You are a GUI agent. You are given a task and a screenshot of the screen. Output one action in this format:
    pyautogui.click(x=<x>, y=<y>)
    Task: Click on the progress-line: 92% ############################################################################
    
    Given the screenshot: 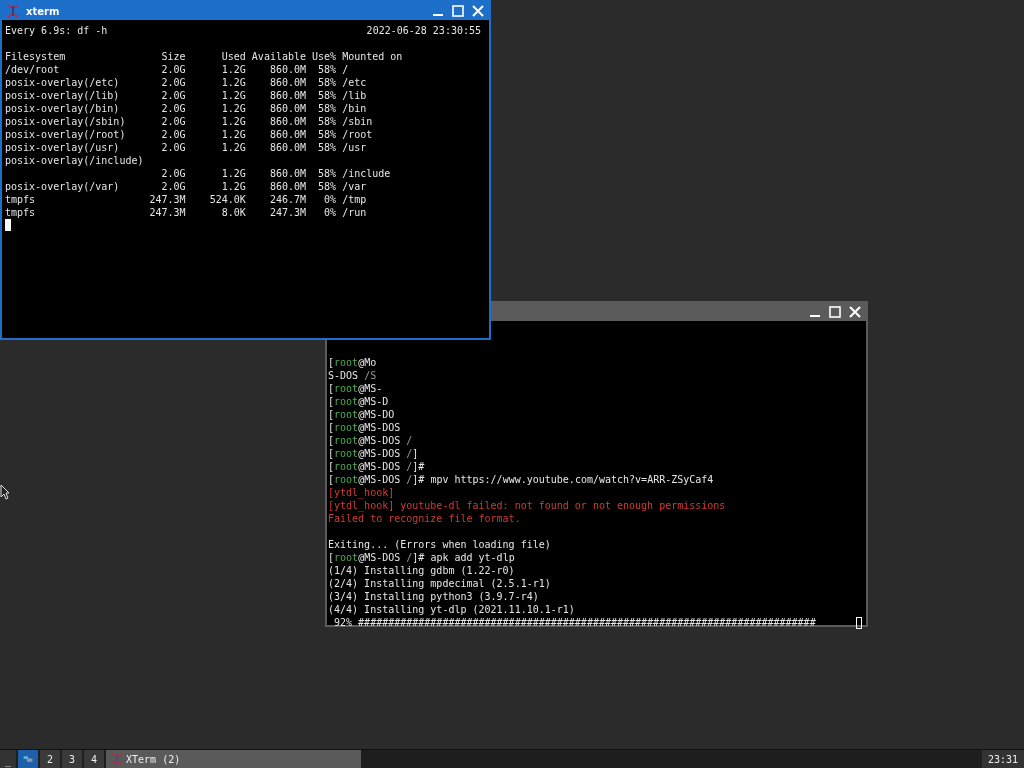 What is the action you would take?
    pyautogui.click(x=574, y=622)
    